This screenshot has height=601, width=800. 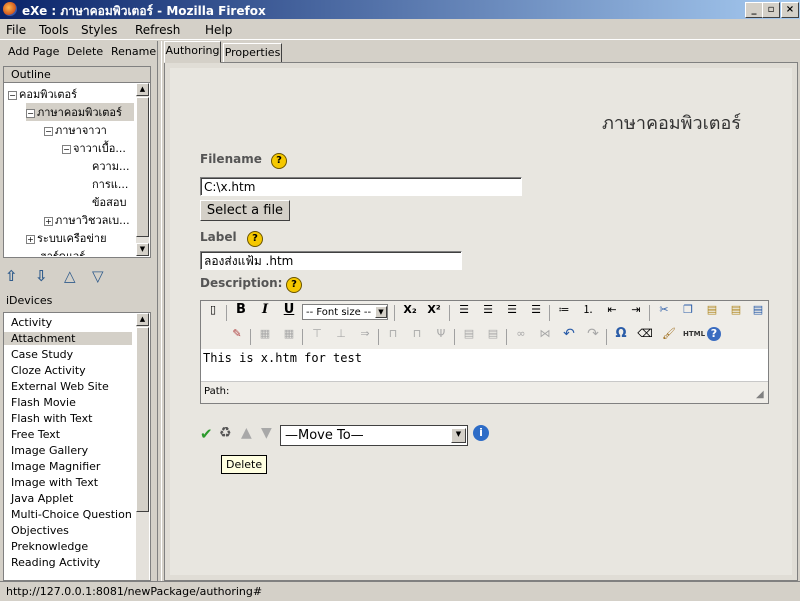 I want to click on tree-node-computer-language: − ภาษาคอมพิวเตอร์, so click(x=80, y=112).